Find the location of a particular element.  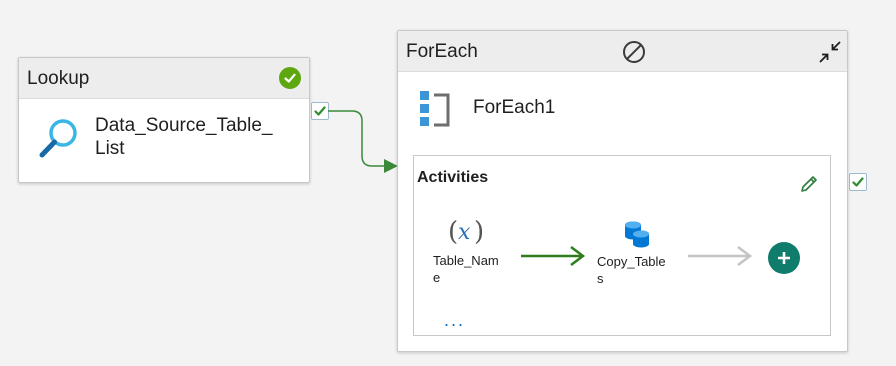

plus-icon is located at coordinates (784, 258).